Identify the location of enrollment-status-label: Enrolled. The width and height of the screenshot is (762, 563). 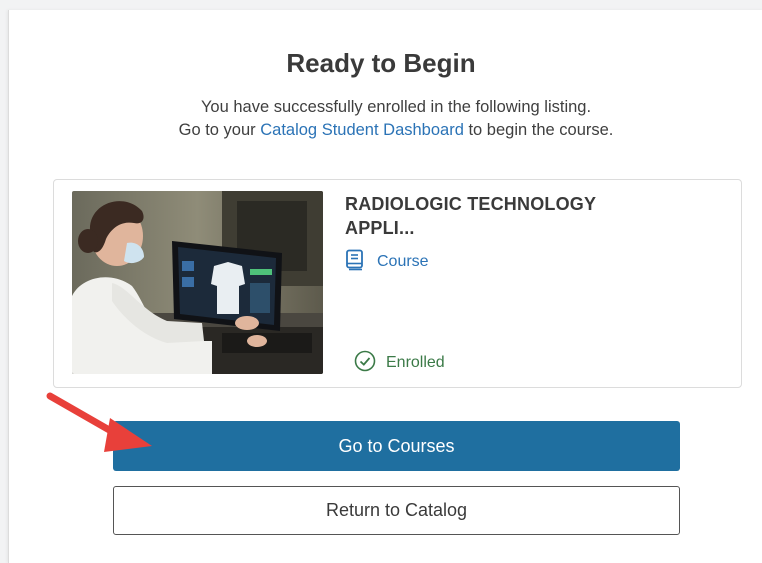
(415, 362).